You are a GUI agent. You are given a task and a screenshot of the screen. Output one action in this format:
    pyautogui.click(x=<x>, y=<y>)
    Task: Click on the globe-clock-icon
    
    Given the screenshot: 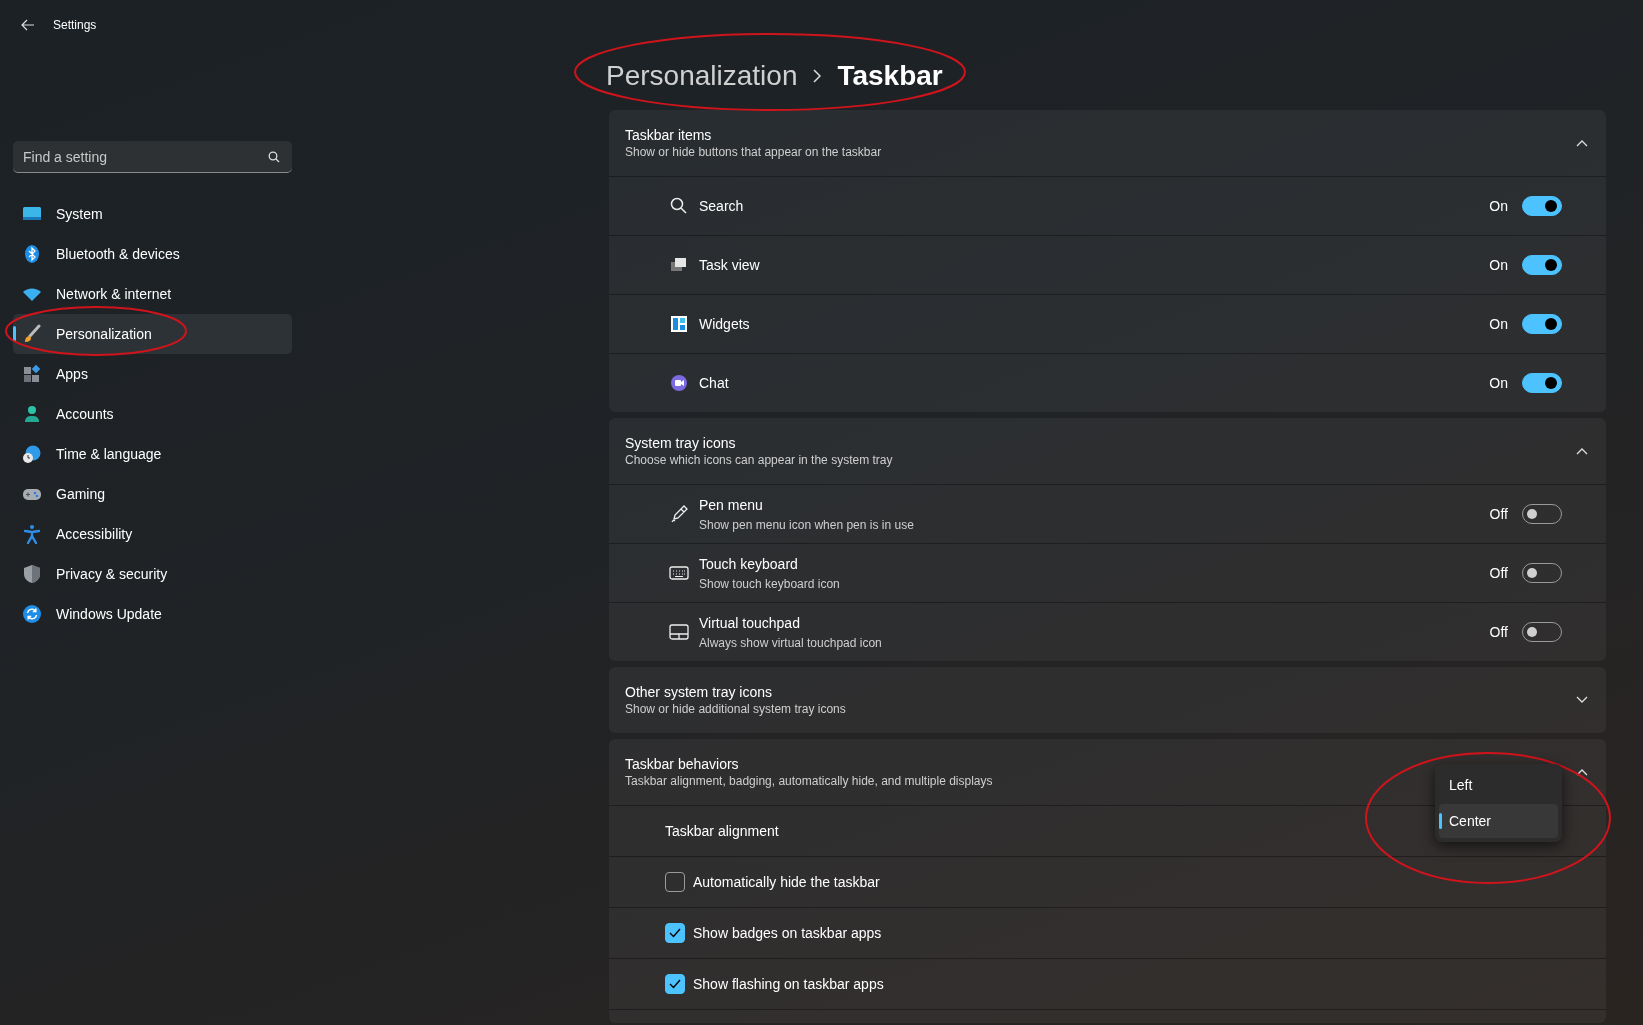 What is the action you would take?
    pyautogui.click(x=32, y=454)
    